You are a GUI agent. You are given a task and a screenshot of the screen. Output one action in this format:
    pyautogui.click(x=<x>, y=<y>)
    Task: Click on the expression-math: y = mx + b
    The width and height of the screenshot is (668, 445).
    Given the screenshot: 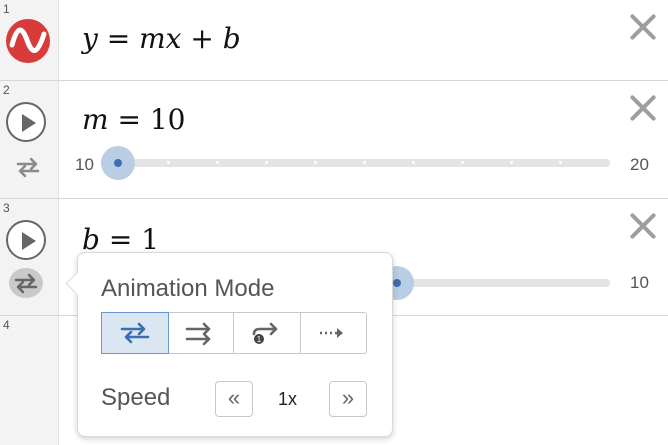 What is the action you would take?
    pyautogui.click(x=161, y=38)
    